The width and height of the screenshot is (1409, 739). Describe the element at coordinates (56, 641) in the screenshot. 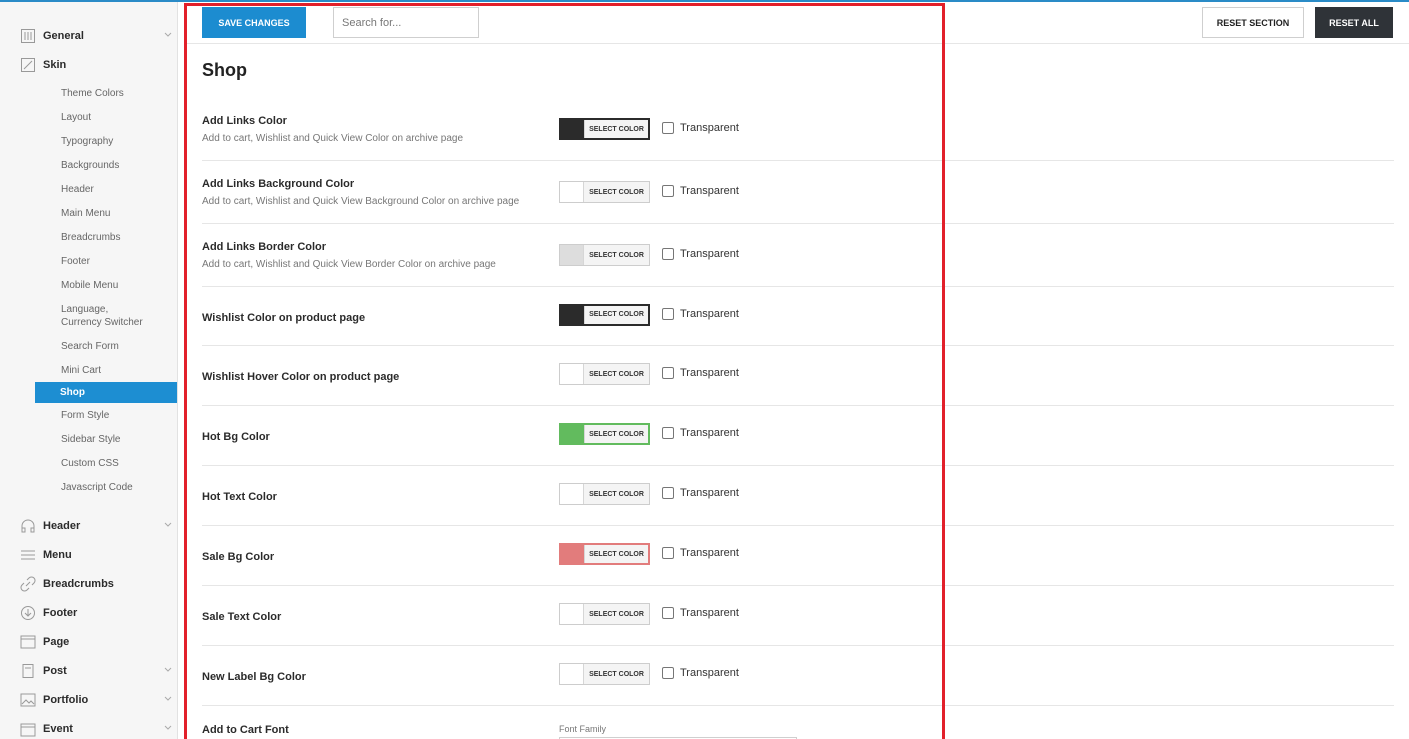

I see `sidebar-item-label: Page` at that location.